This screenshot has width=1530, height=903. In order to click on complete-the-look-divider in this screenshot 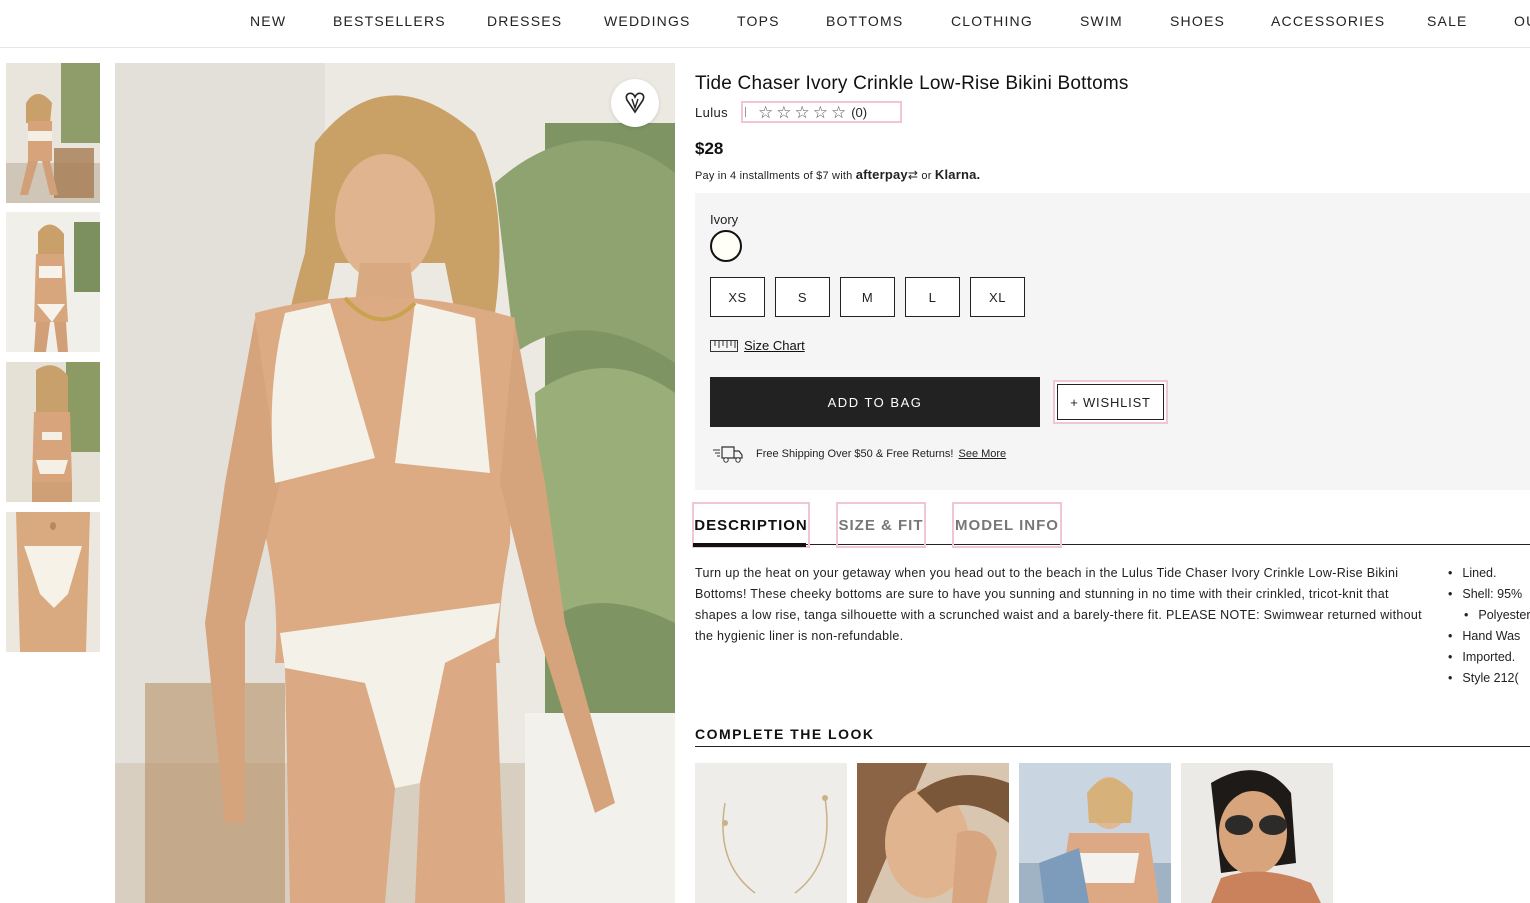, I will do `click(1112, 746)`.